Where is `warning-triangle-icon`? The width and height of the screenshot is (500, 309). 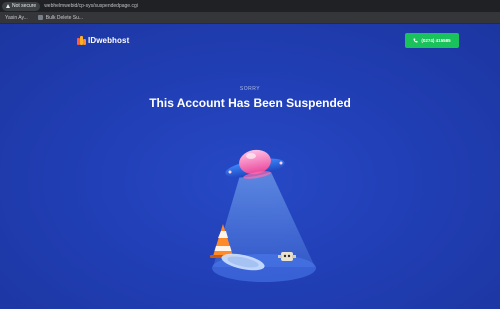 warning-triangle-icon is located at coordinates (8, 6).